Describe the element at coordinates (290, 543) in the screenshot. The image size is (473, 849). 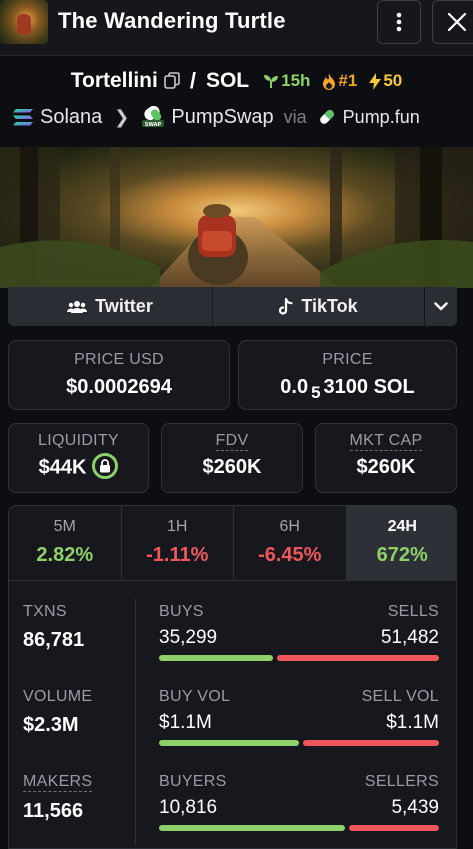
I see `tab-6h: 6H -6.45%` at that location.